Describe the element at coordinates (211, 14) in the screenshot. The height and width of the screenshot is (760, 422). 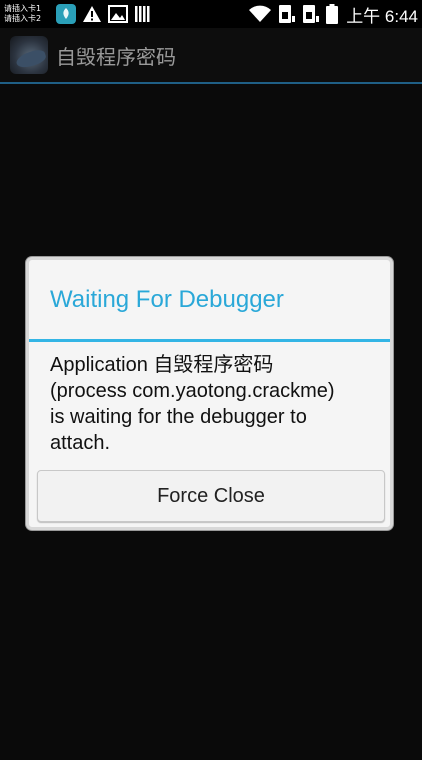
I see `status-bar: 请插入卡1 请插入卡2 上午 6:44` at that location.